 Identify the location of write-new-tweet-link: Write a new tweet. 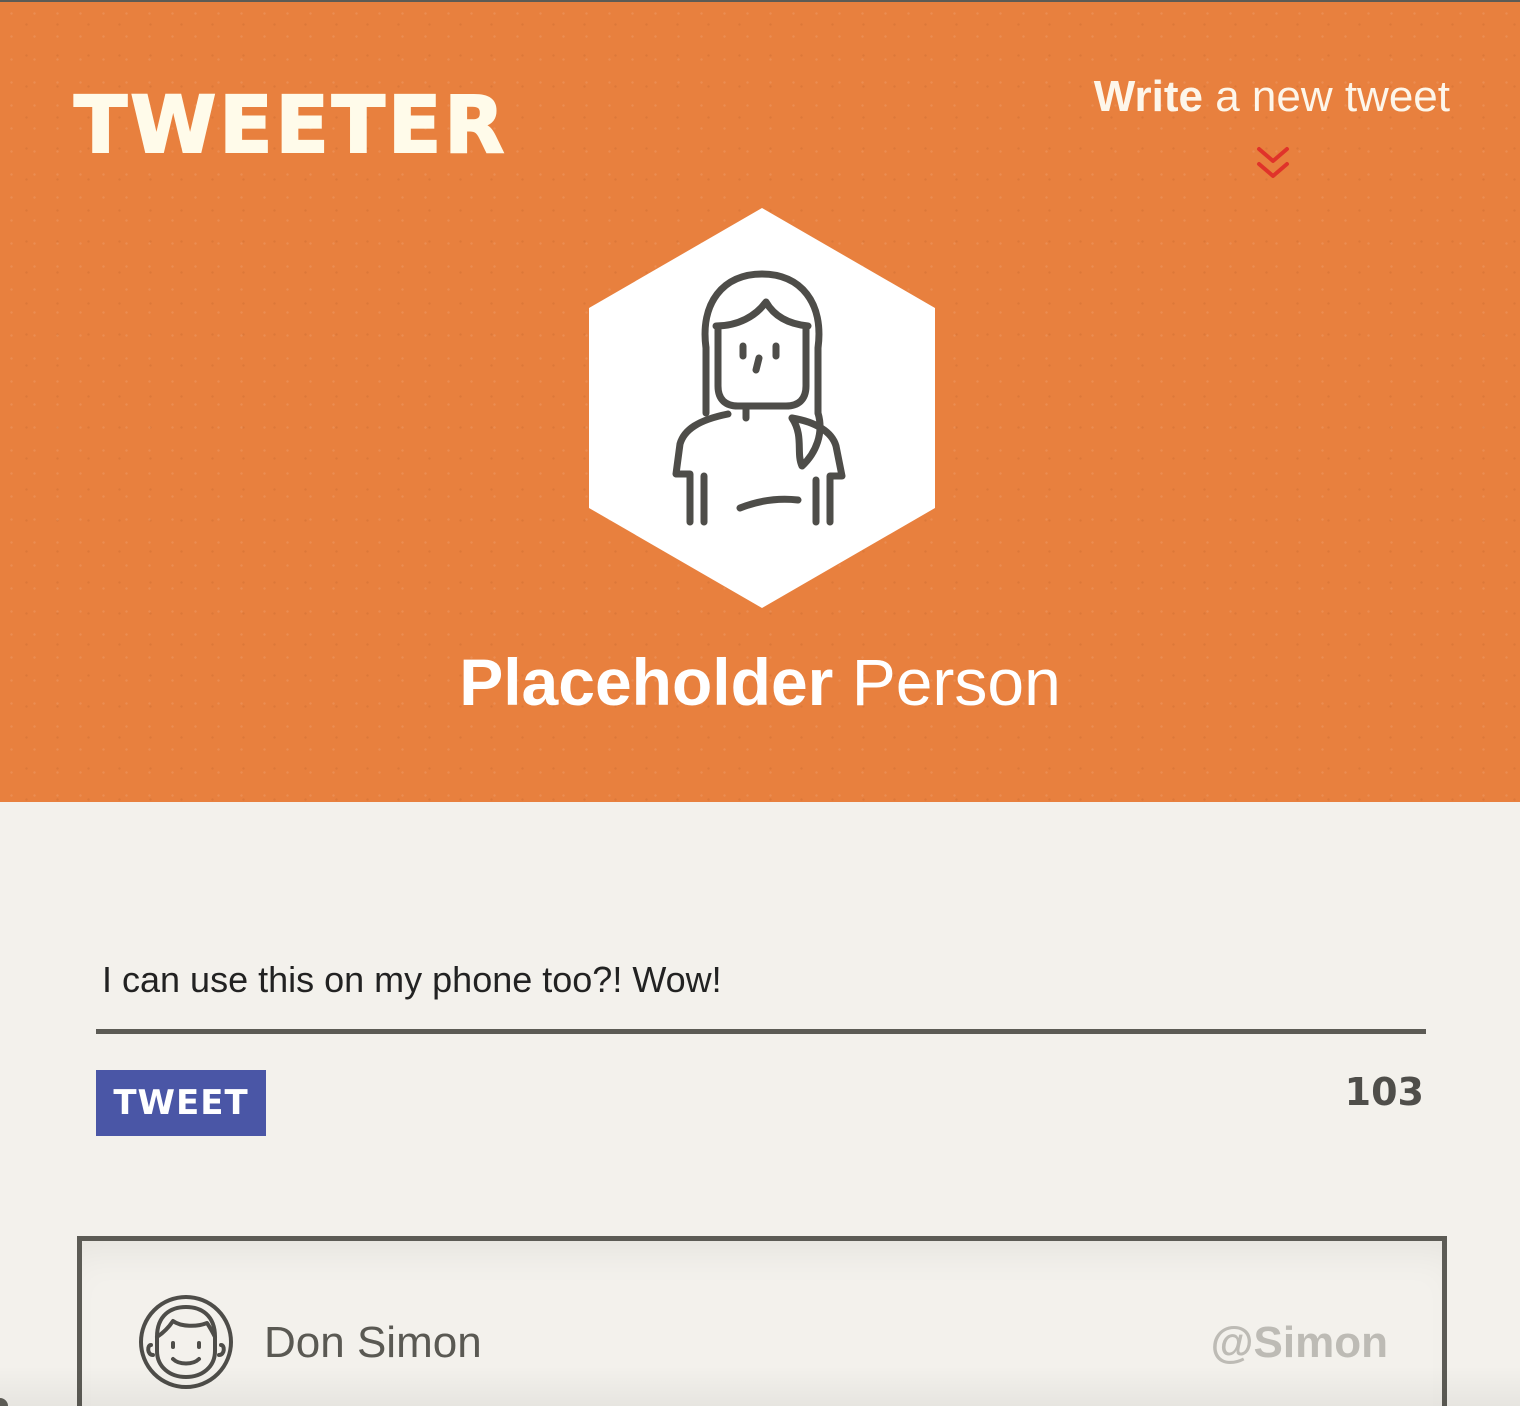
(1270, 97).